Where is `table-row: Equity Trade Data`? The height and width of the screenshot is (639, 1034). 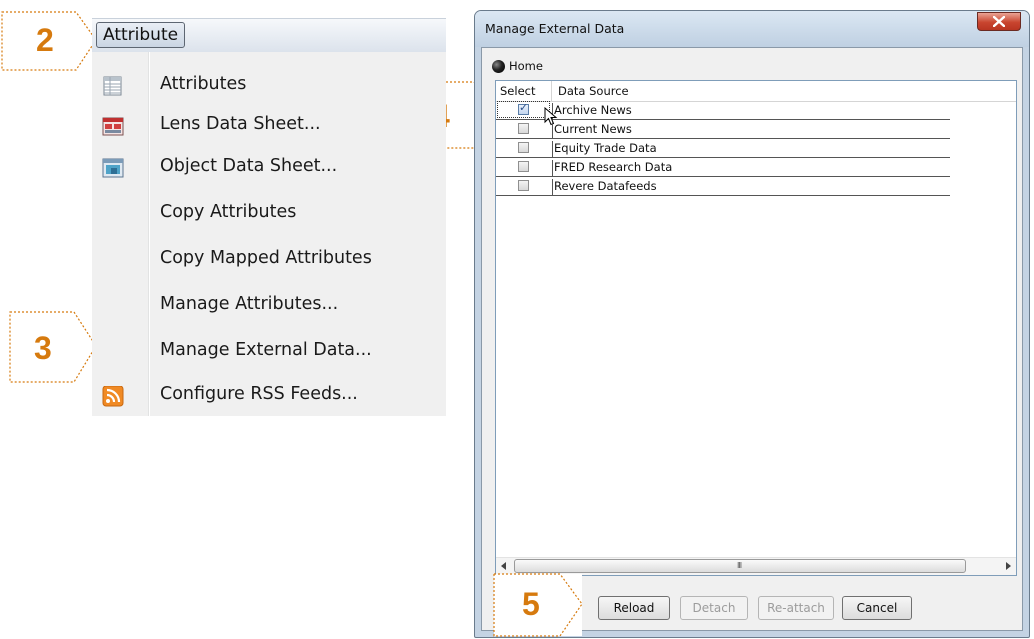 table-row: Equity Trade Data is located at coordinates (723, 148).